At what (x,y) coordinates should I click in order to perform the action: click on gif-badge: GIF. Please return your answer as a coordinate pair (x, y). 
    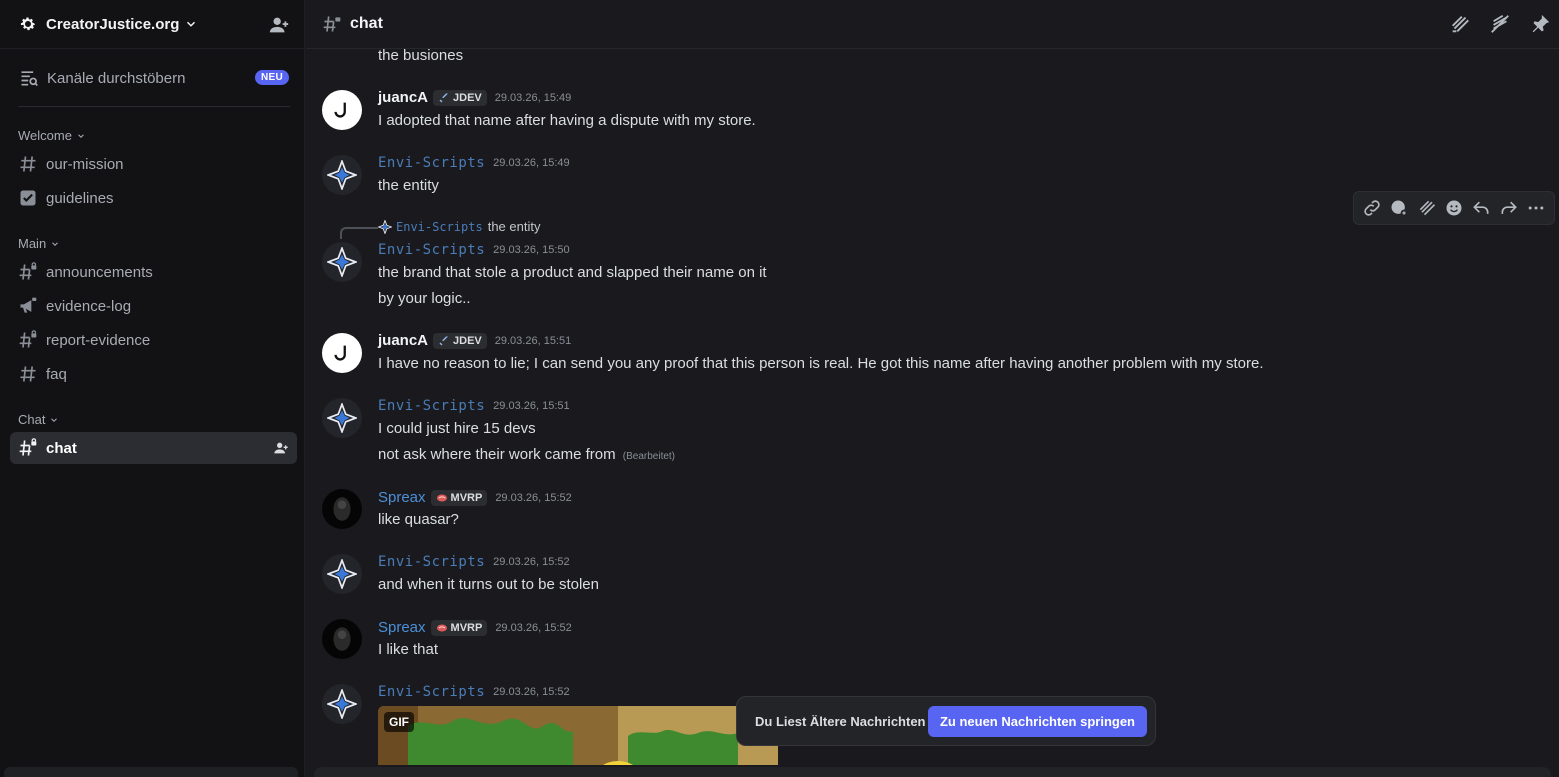
    Looking at the image, I should click on (399, 722).